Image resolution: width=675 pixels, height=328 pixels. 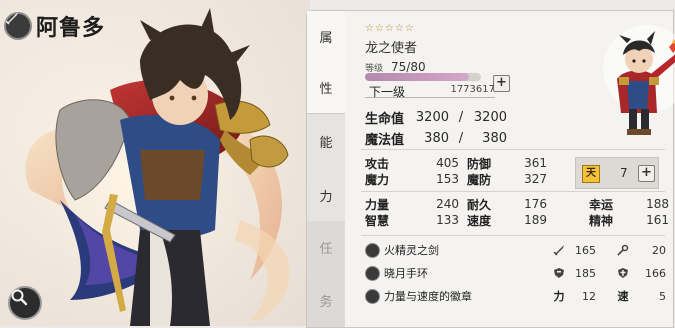 What do you see at coordinates (447, 179) in the screenshot?
I see `stat-value: 153` at bounding box center [447, 179].